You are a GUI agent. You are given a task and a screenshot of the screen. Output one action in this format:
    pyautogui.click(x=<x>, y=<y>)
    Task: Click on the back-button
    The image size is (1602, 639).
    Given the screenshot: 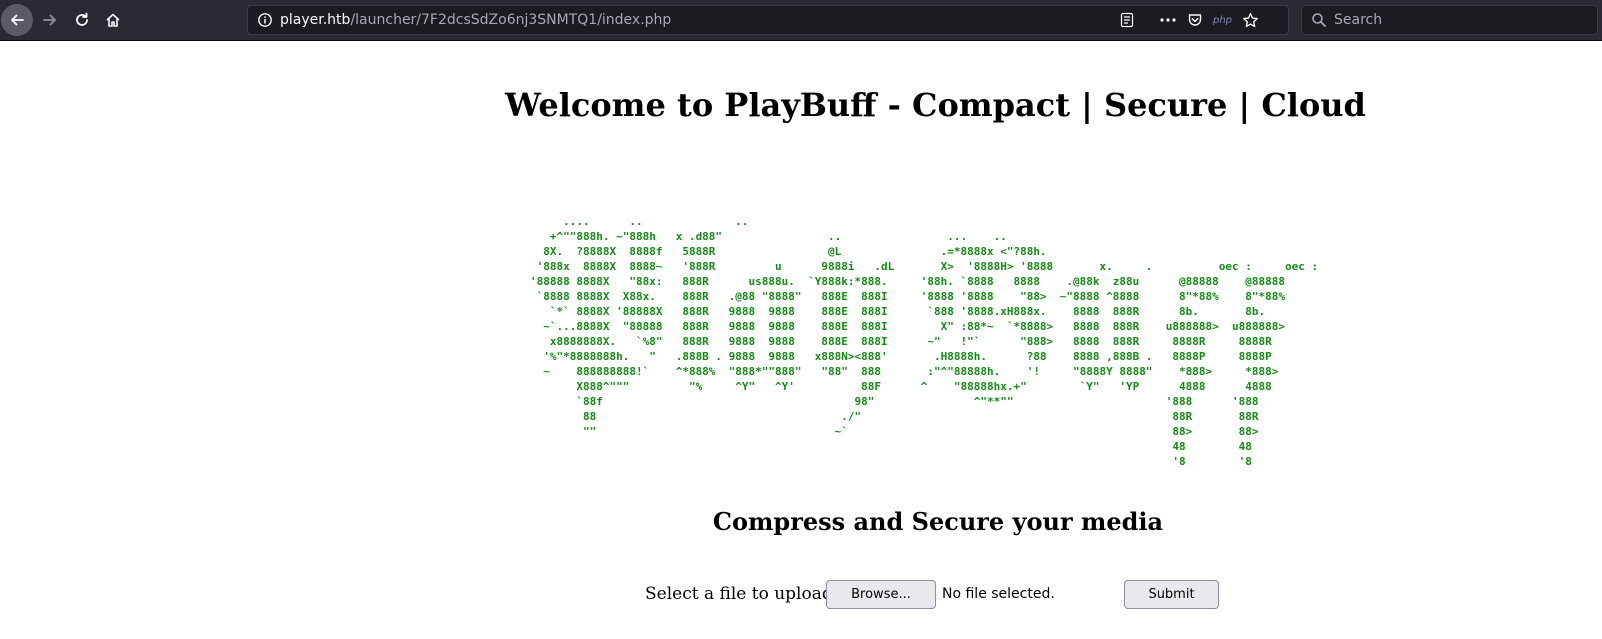 What is the action you would take?
    pyautogui.click(x=17, y=20)
    